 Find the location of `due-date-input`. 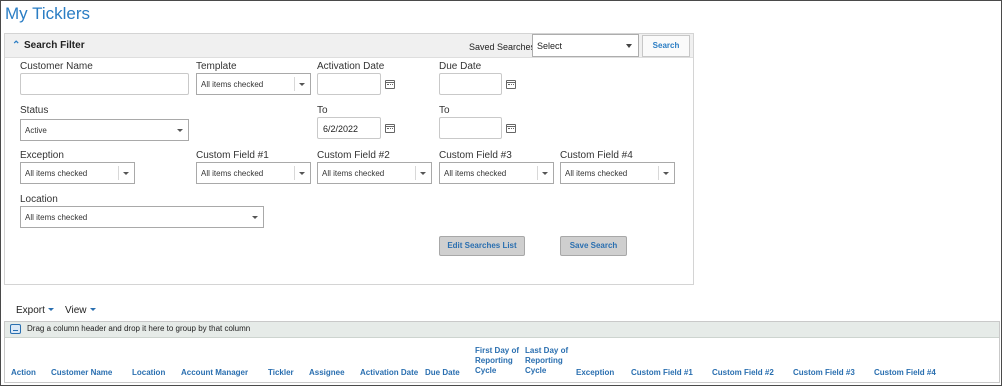

due-date-input is located at coordinates (470, 84).